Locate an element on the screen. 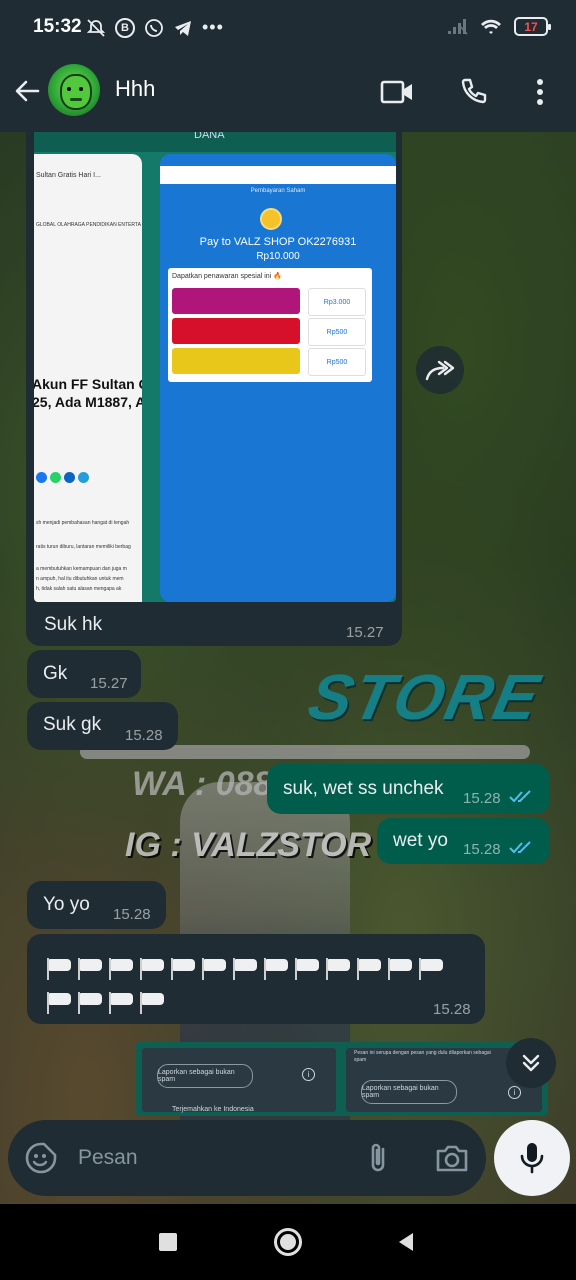  forward-icon is located at coordinates (440, 370).